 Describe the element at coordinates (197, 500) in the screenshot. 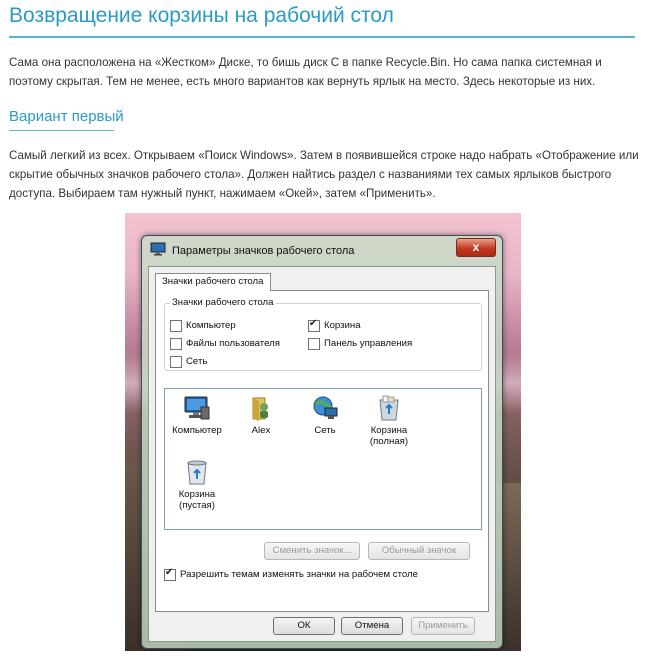

I see `icon-item-recycle-empty-label: Корзина (пустая)` at that location.